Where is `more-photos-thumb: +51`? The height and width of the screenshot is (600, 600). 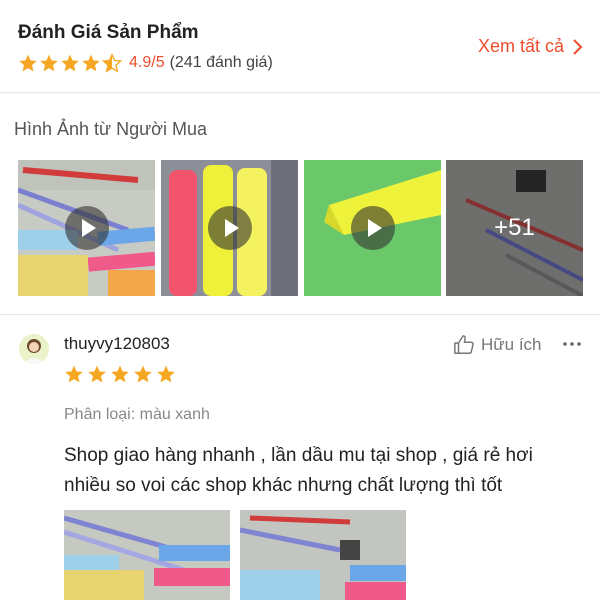 more-photos-thumb: +51 is located at coordinates (514, 228).